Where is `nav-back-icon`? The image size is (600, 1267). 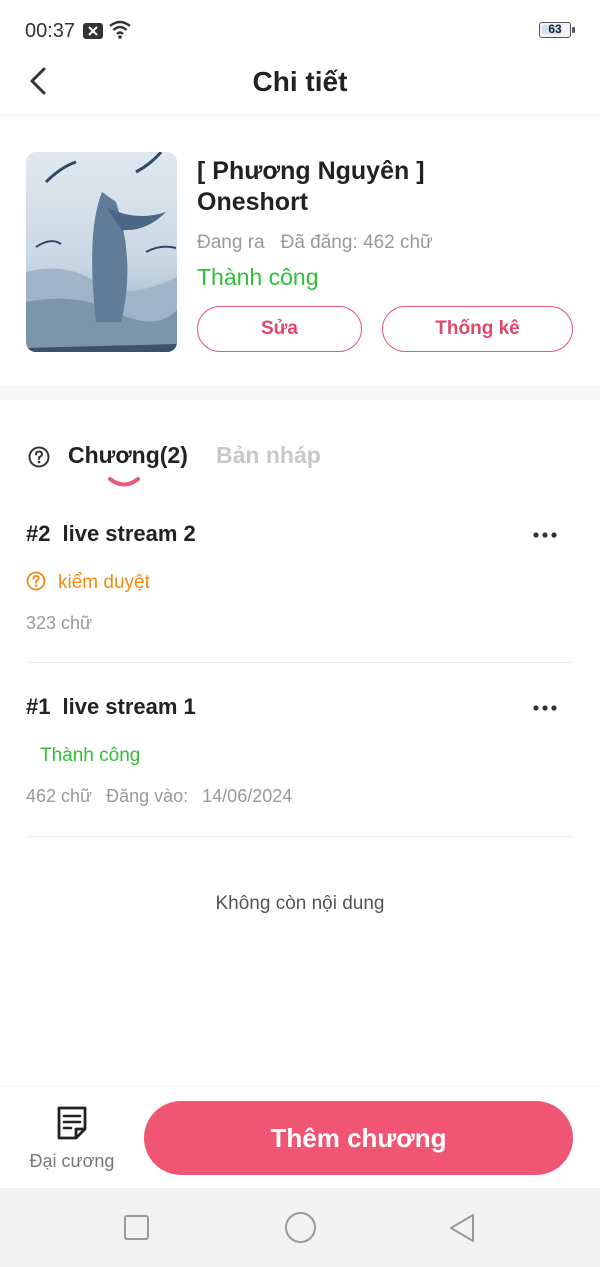 nav-back-icon is located at coordinates (462, 1228).